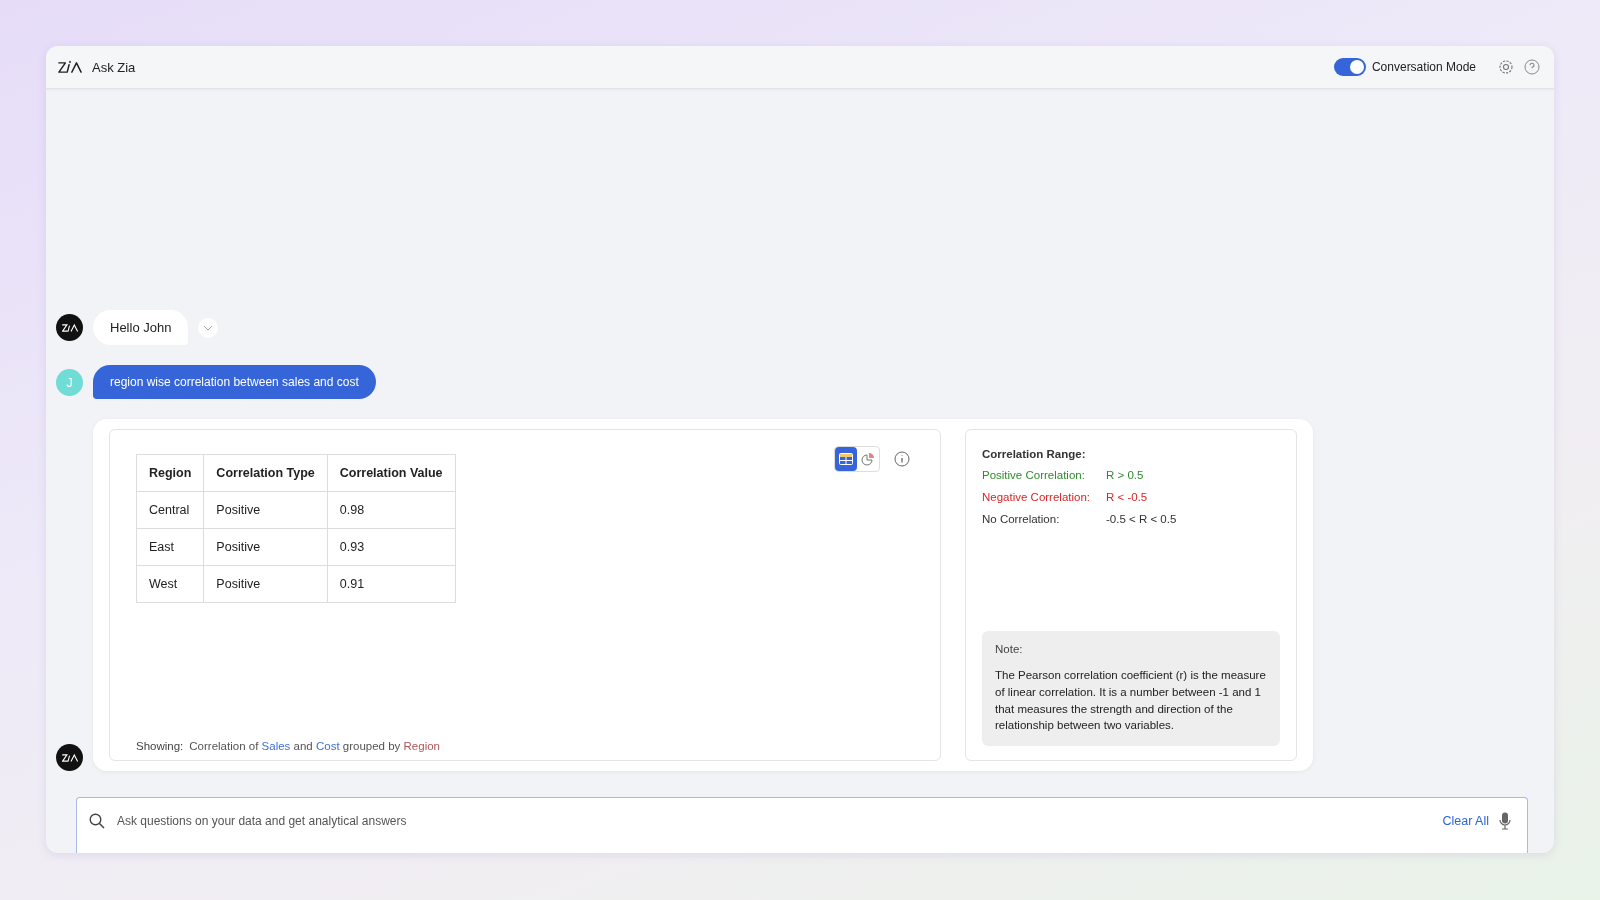 Image resolution: width=1600 pixels, height=900 pixels. Describe the element at coordinates (70, 67) in the screenshot. I see `zia-logo-icon` at that location.